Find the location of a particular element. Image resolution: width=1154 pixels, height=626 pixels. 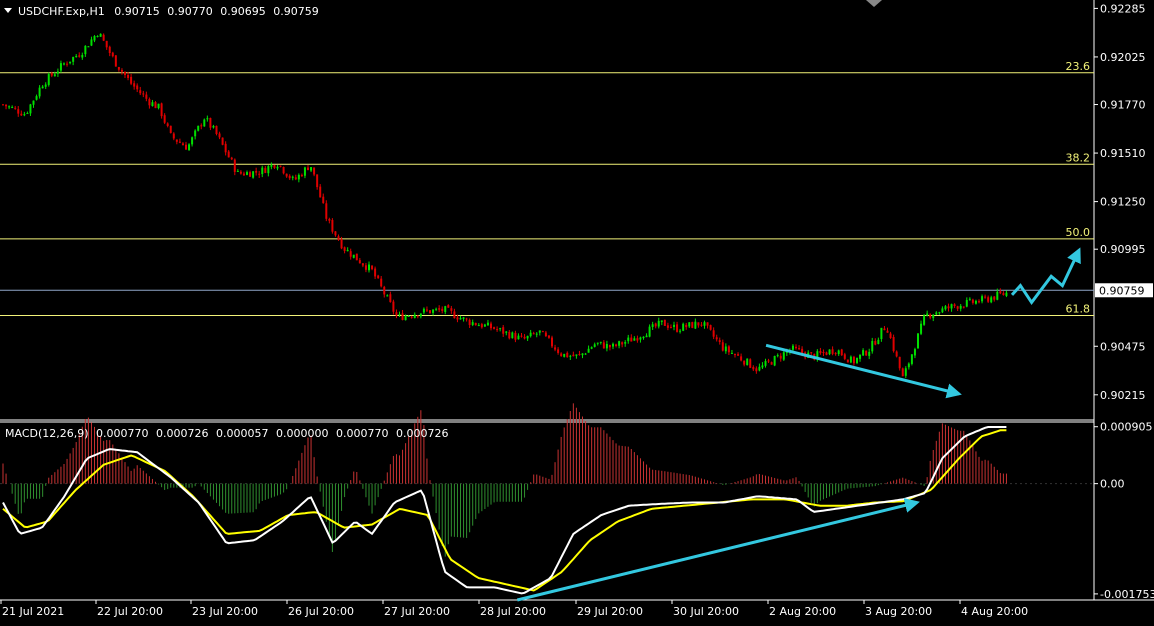

price-tick-label: 0.91510 is located at coordinates (1123, 153).